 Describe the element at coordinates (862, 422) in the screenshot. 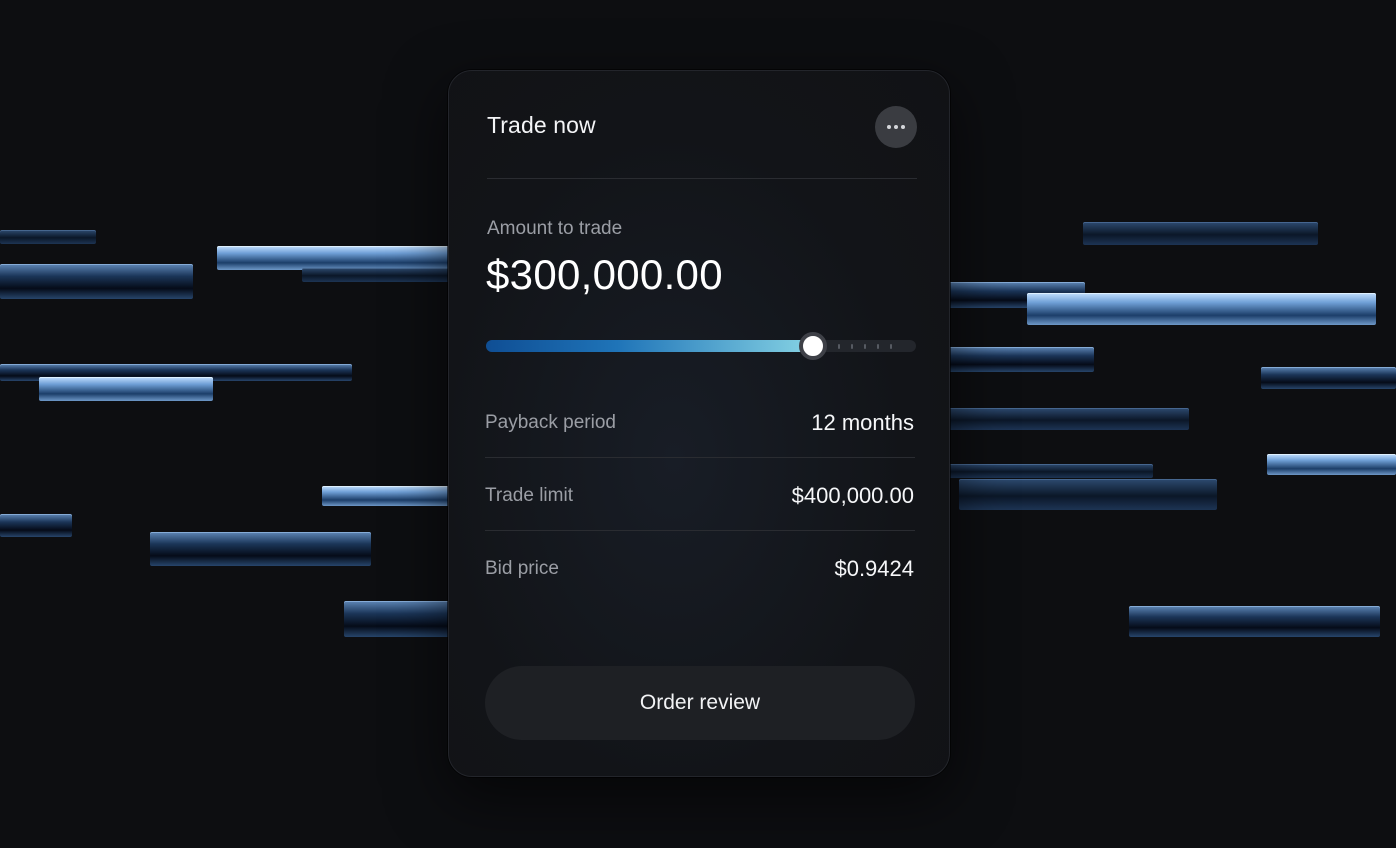

I see `payback-period-value: 12 months` at that location.